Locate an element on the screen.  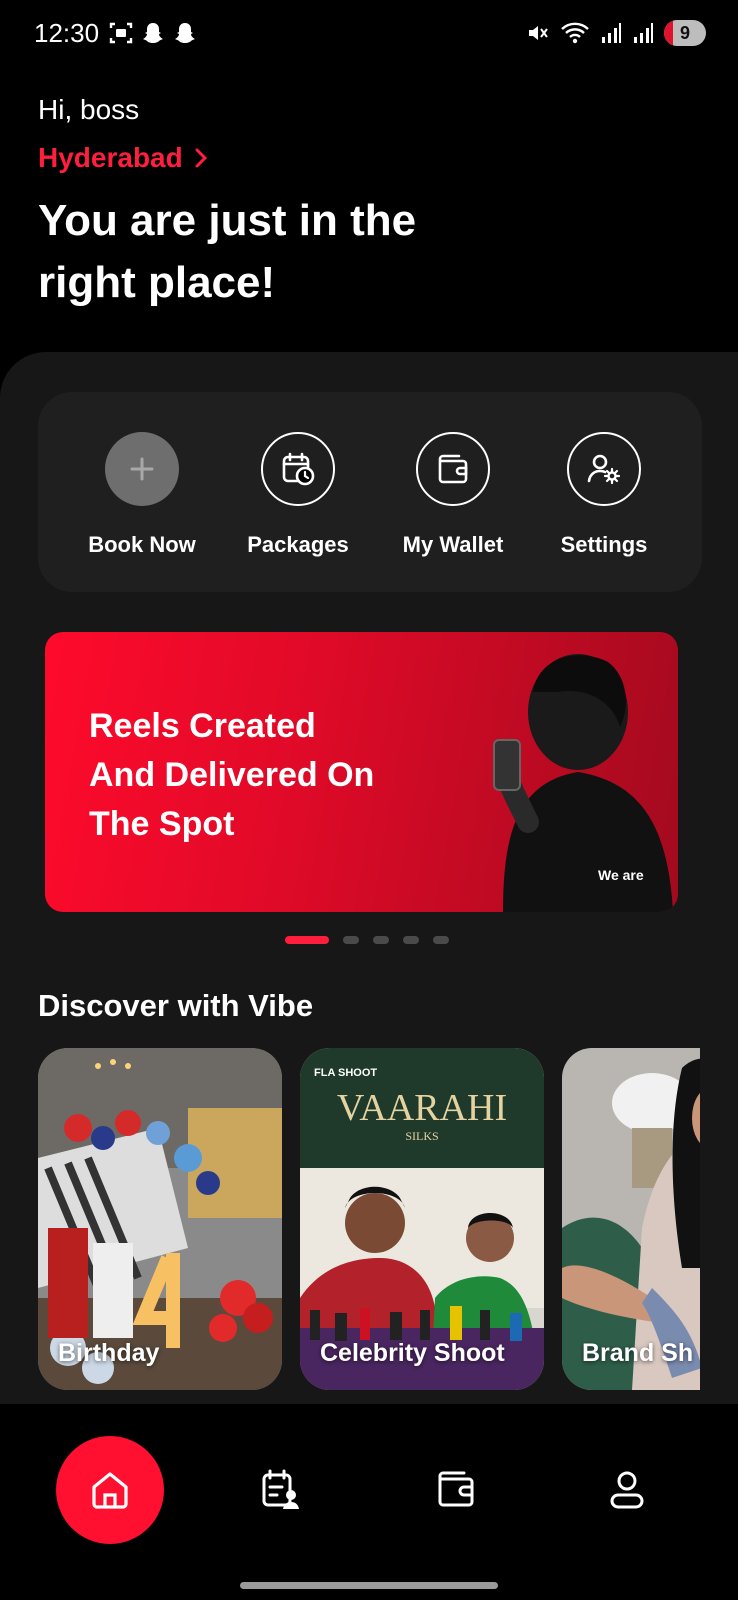
nav-profile-button is located at coordinates (627, 1489).